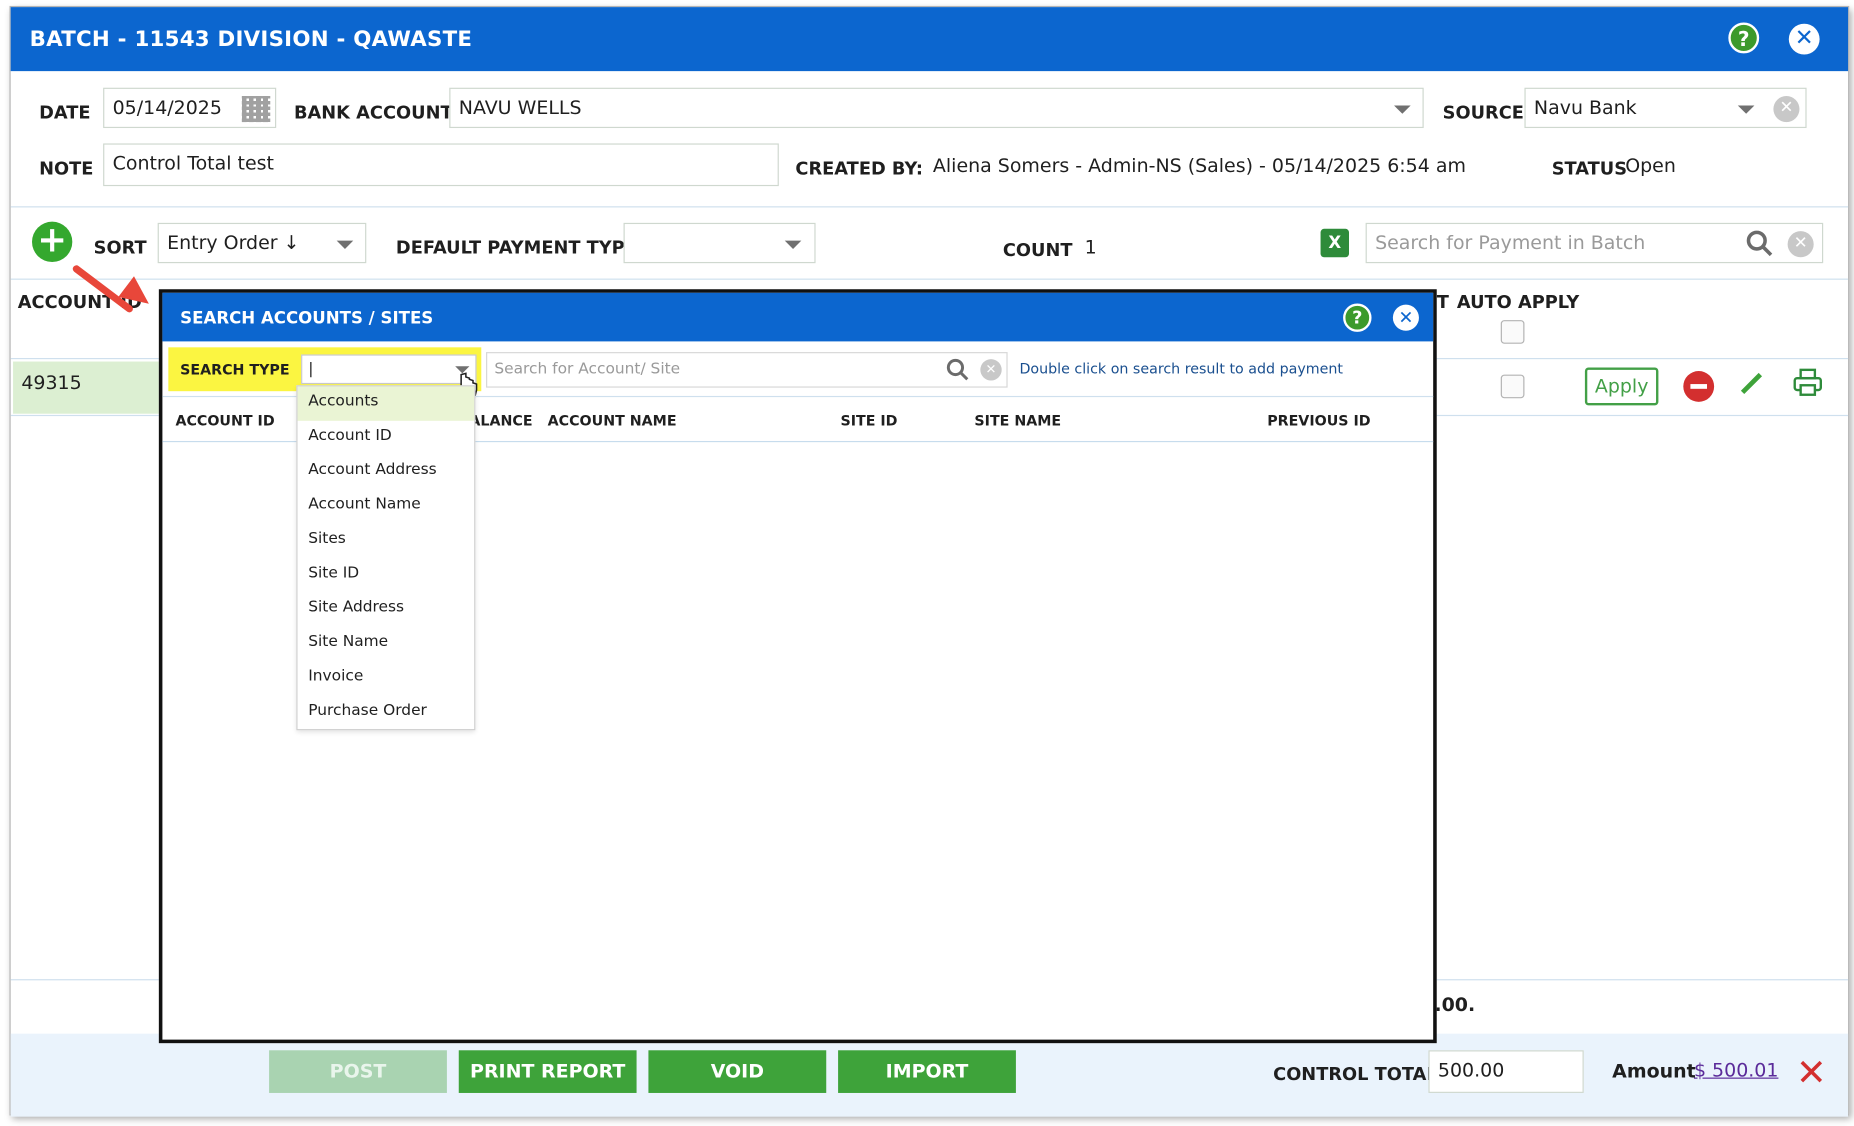 This screenshot has width=1854, height=1126. Describe the element at coordinates (386, 438) in the screenshot. I see `option-account-id: Account ID` at that location.